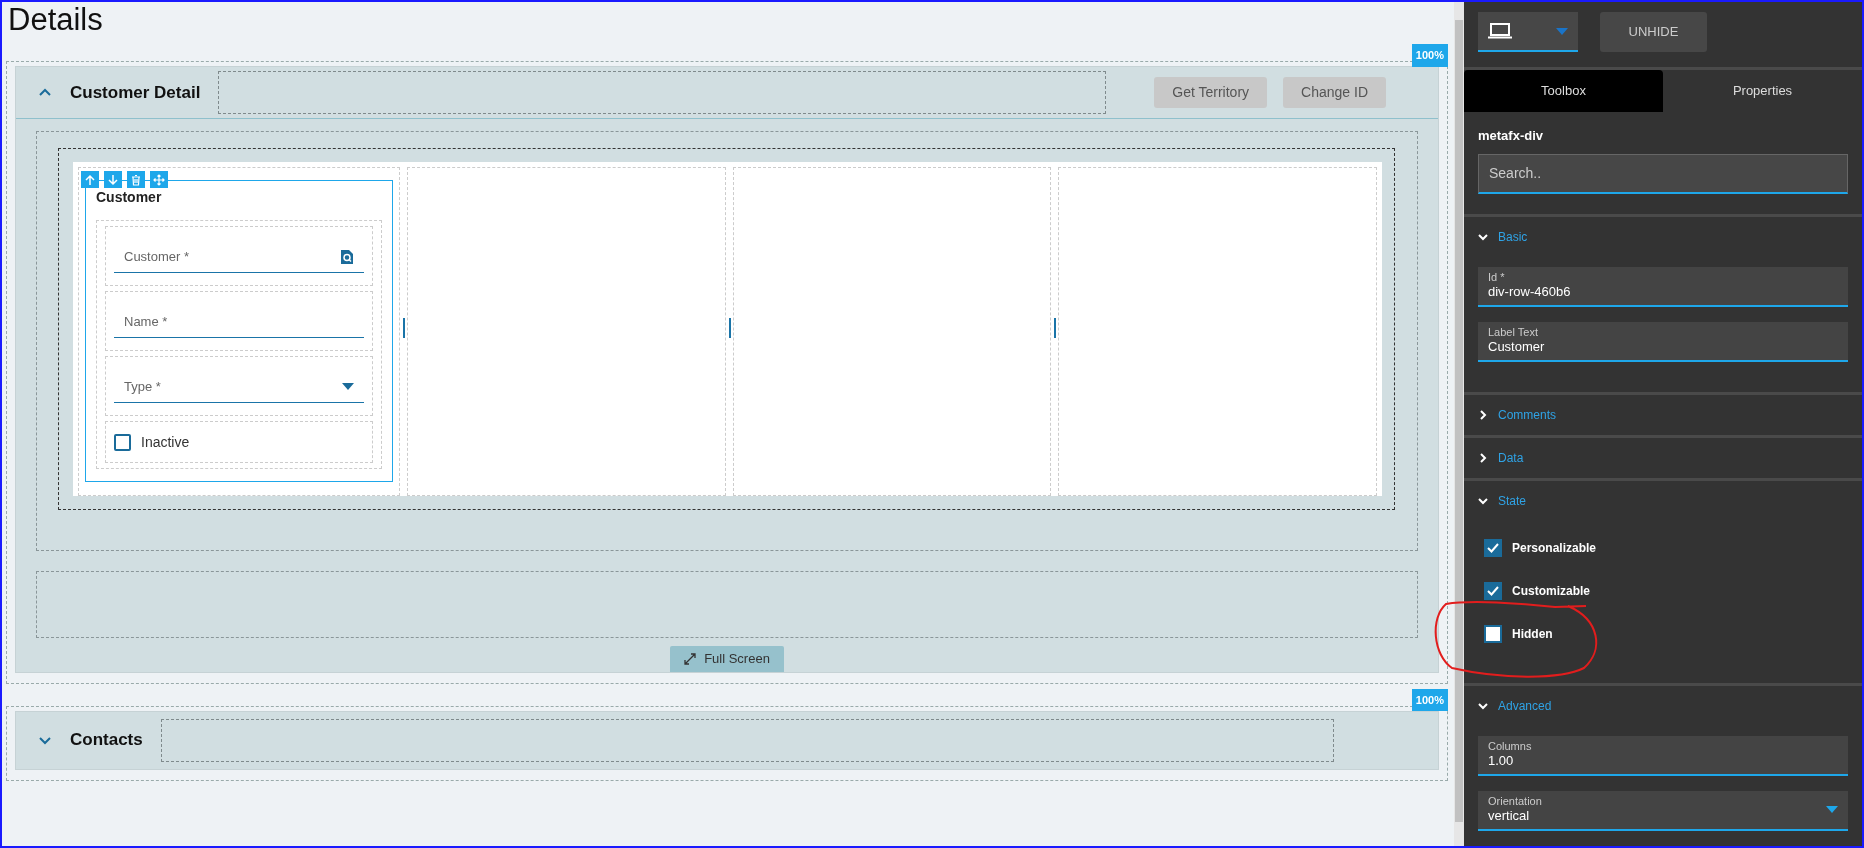 Image resolution: width=1864 pixels, height=848 pixels. I want to click on checkbox-label: Inactive, so click(165, 442).